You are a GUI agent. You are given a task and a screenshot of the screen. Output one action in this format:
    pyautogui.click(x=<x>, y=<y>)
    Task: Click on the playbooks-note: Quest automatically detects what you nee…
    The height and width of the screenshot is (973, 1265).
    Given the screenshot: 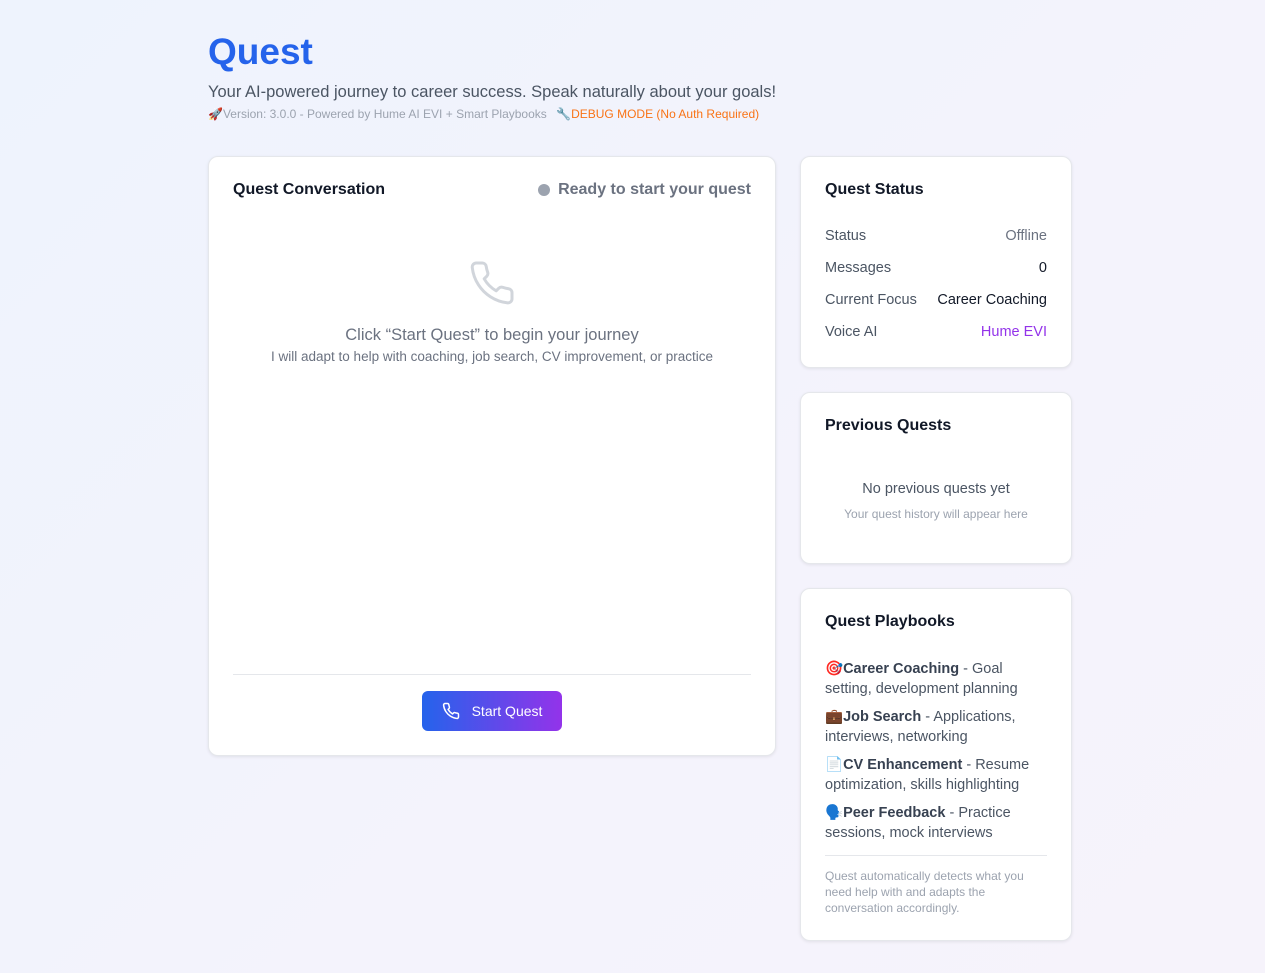 What is the action you would take?
    pyautogui.click(x=924, y=892)
    